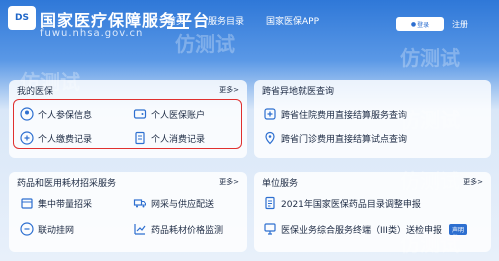 The width and height of the screenshot is (499, 261). Describe the element at coordinates (140, 229) in the screenshot. I see `chart-icon` at that location.